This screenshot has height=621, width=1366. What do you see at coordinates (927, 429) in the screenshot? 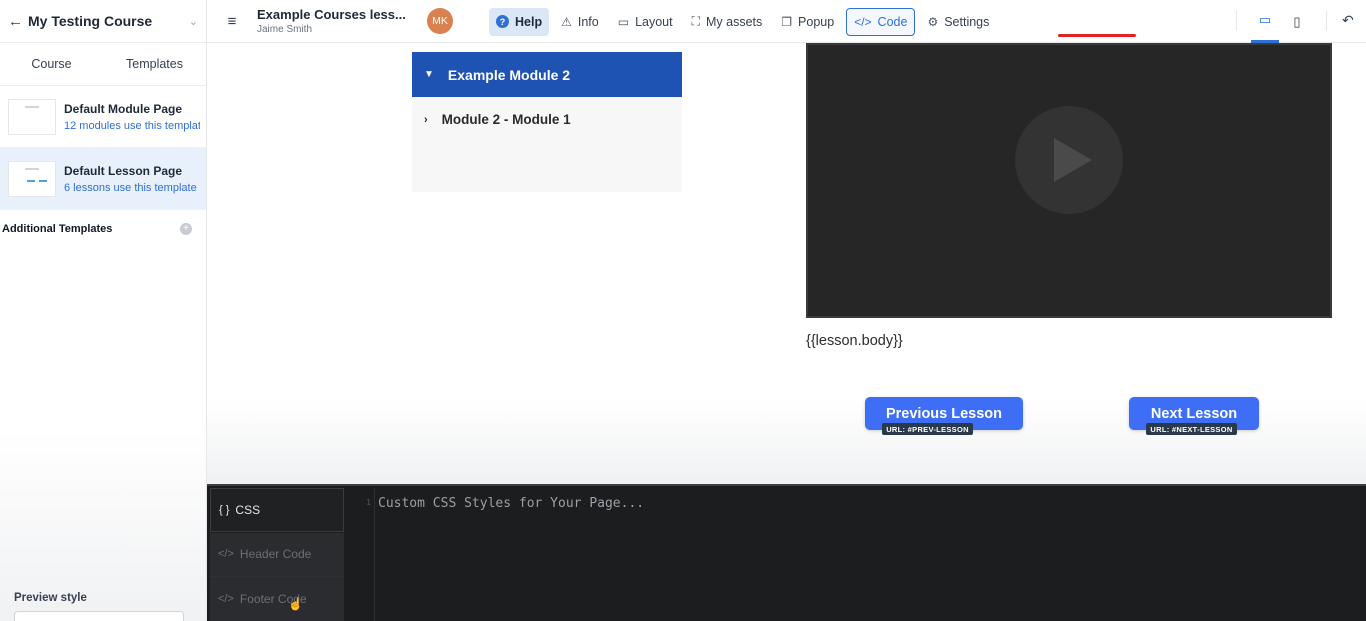
I see `previous-lesson-url-tag: URL: #PREV-LESSON` at bounding box center [927, 429].